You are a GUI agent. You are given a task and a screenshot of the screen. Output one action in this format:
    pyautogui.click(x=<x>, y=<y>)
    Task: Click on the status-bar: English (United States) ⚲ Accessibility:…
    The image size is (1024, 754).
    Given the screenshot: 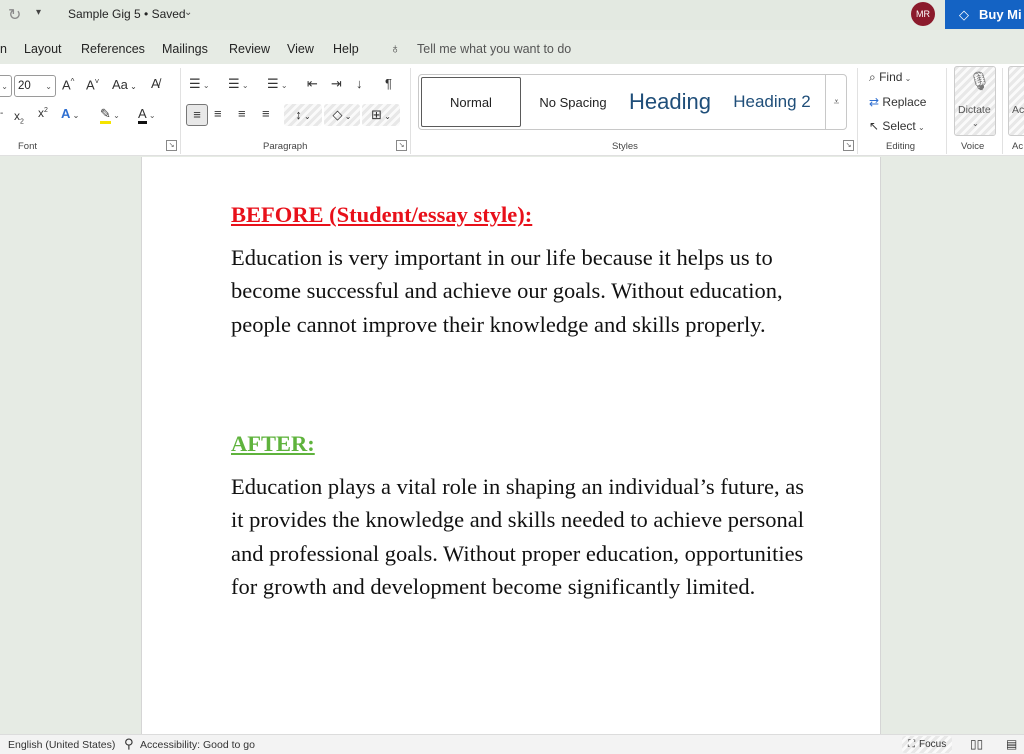 What is the action you would take?
    pyautogui.click(x=512, y=744)
    